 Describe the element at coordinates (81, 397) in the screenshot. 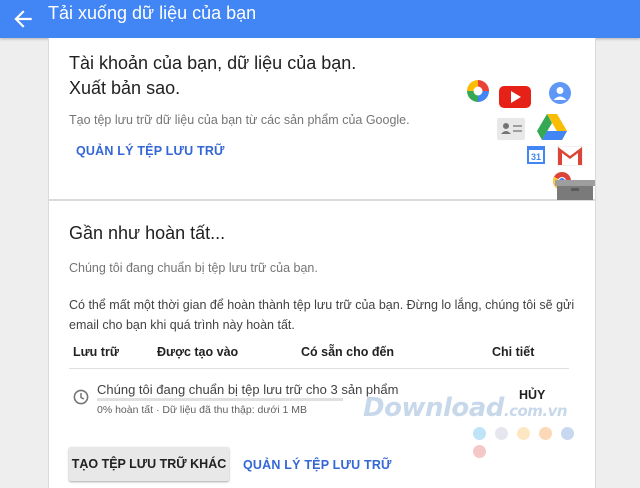

I see `clock-icon` at that location.